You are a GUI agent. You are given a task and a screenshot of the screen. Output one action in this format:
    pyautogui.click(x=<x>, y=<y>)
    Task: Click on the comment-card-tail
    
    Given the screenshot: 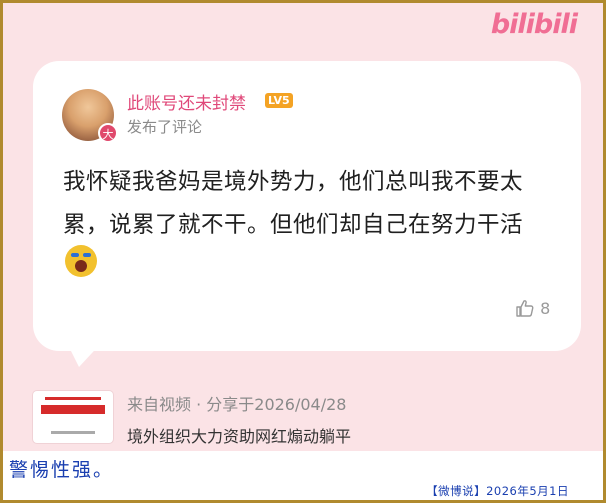 What is the action you would take?
    pyautogui.click(x=85, y=353)
    